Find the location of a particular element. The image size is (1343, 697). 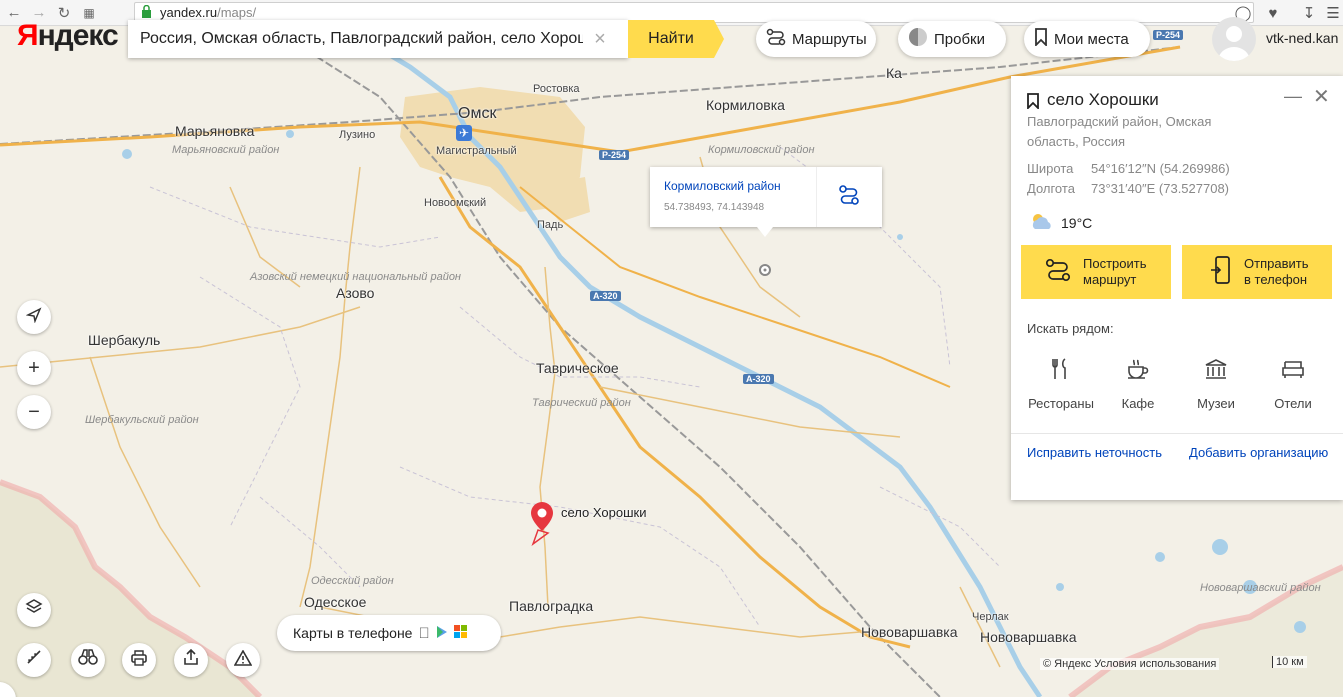

layers-icon is located at coordinates (34, 610).